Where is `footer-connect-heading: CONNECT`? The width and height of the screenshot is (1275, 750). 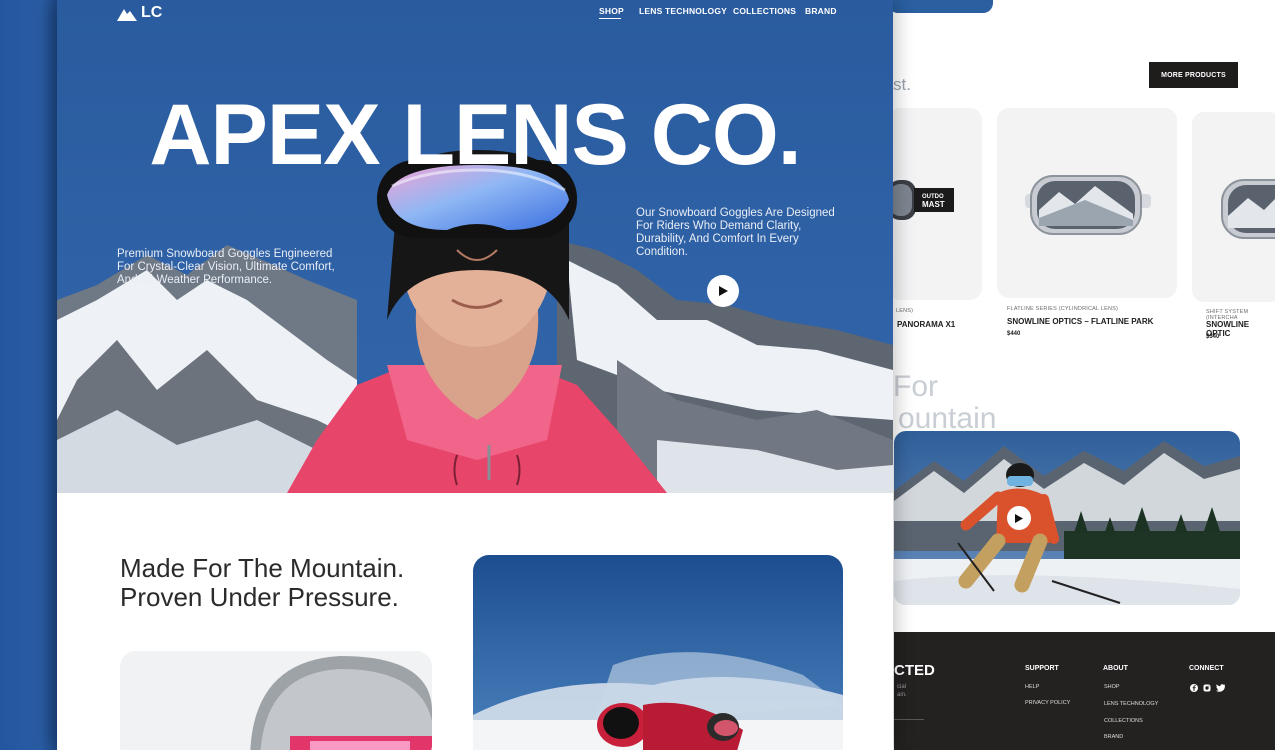 footer-connect-heading: CONNECT is located at coordinates (1206, 668).